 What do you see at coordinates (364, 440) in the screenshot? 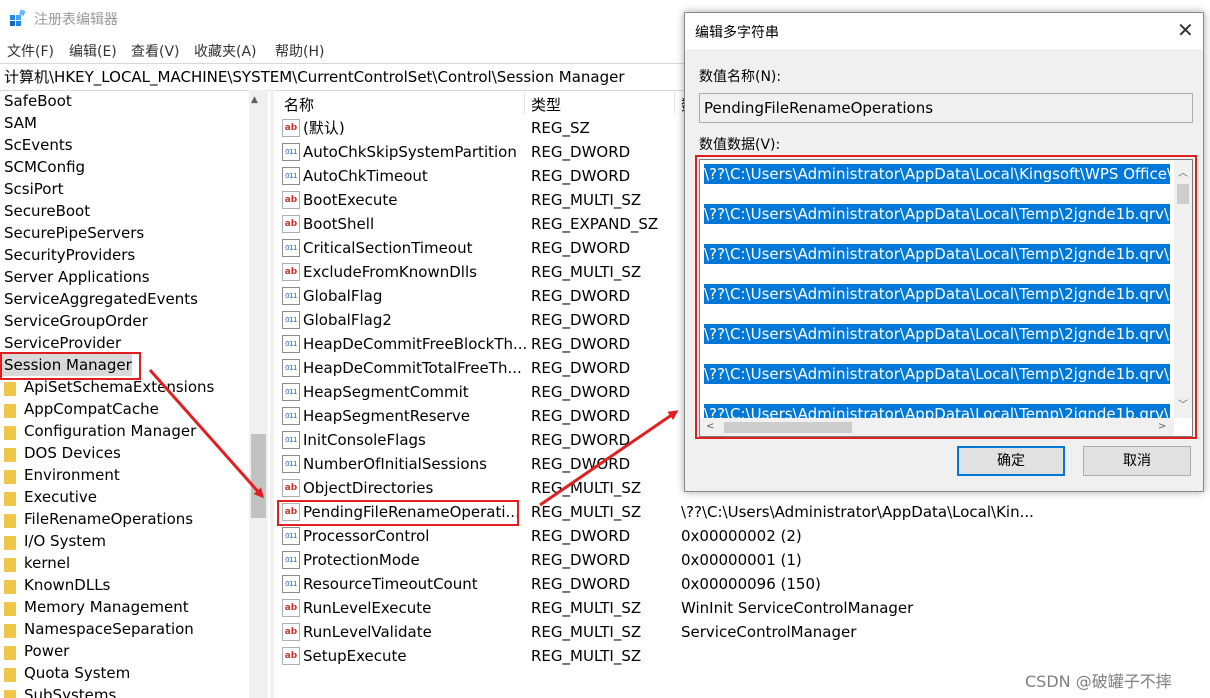
I see `value-name: InitConsoleFlags` at bounding box center [364, 440].